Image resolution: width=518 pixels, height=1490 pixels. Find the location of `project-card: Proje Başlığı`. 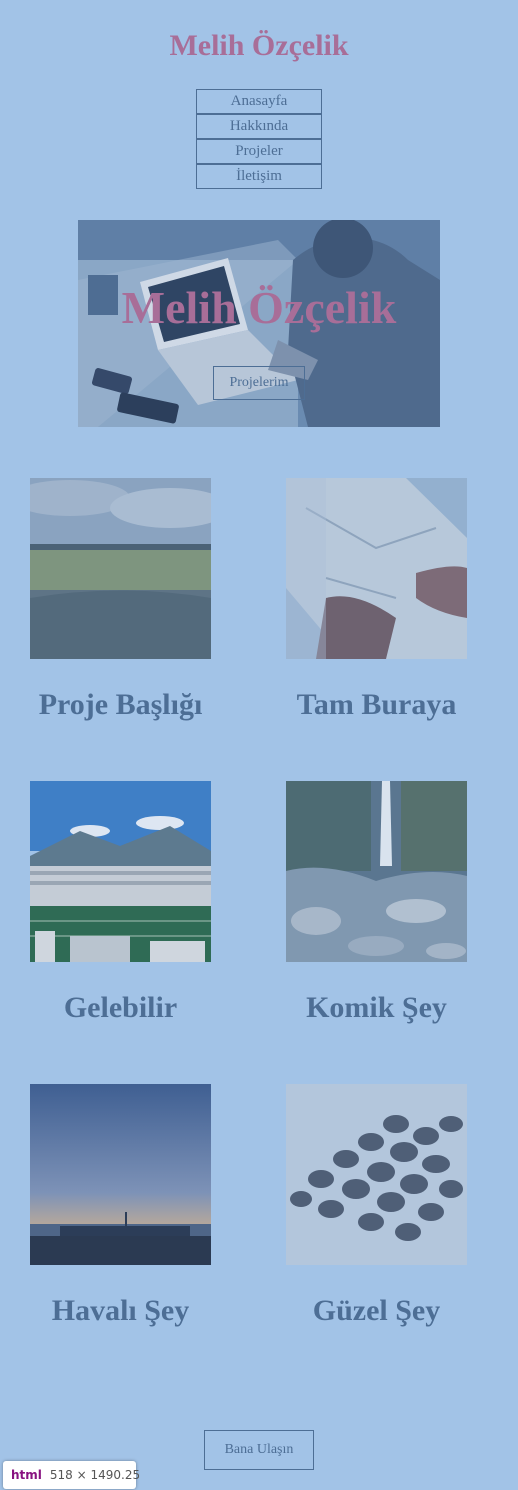

project-card: Proje Başlığı is located at coordinates (120, 599).